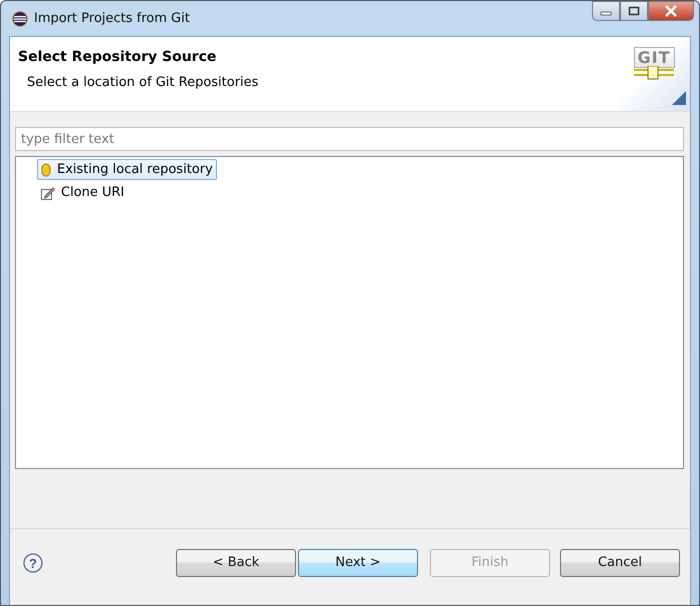  I want to click on pencil-icon, so click(48, 193).